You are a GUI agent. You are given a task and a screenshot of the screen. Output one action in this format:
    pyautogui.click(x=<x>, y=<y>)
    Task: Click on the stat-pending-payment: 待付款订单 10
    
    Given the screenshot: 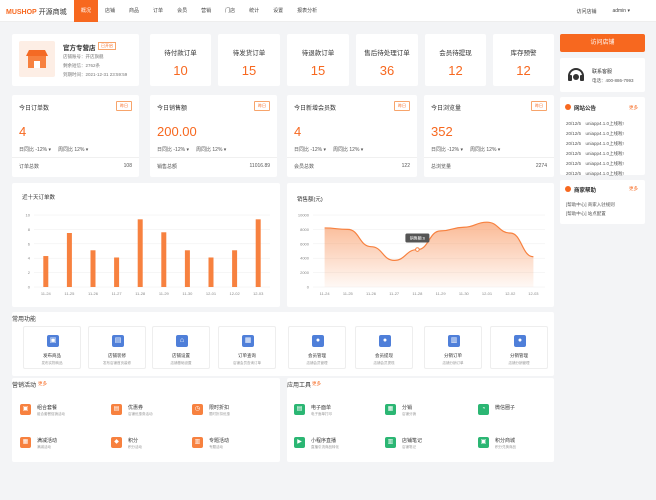 What is the action you would take?
    pyautogui.click(x=180, y=60)
    